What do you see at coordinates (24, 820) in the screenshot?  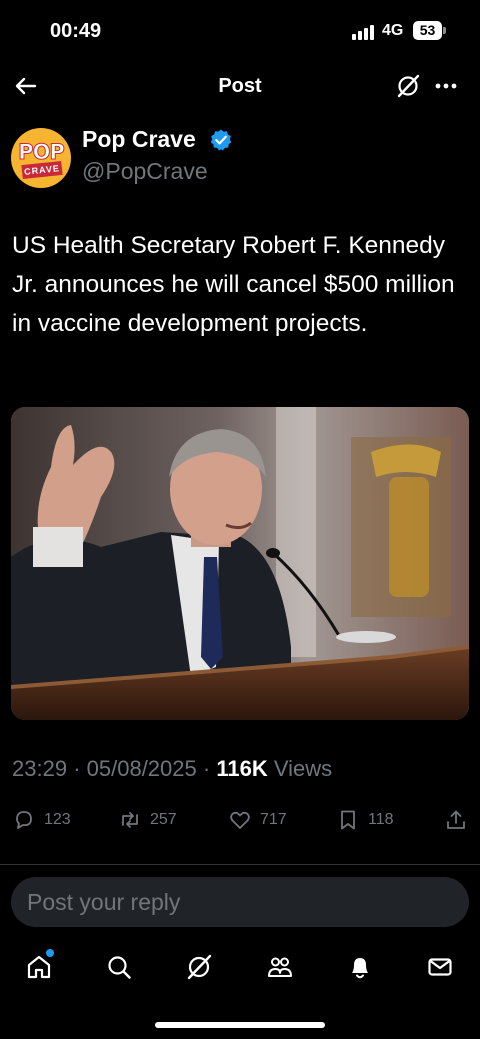 I see `reply-bubble-icon` at bounding box center [24, 820].